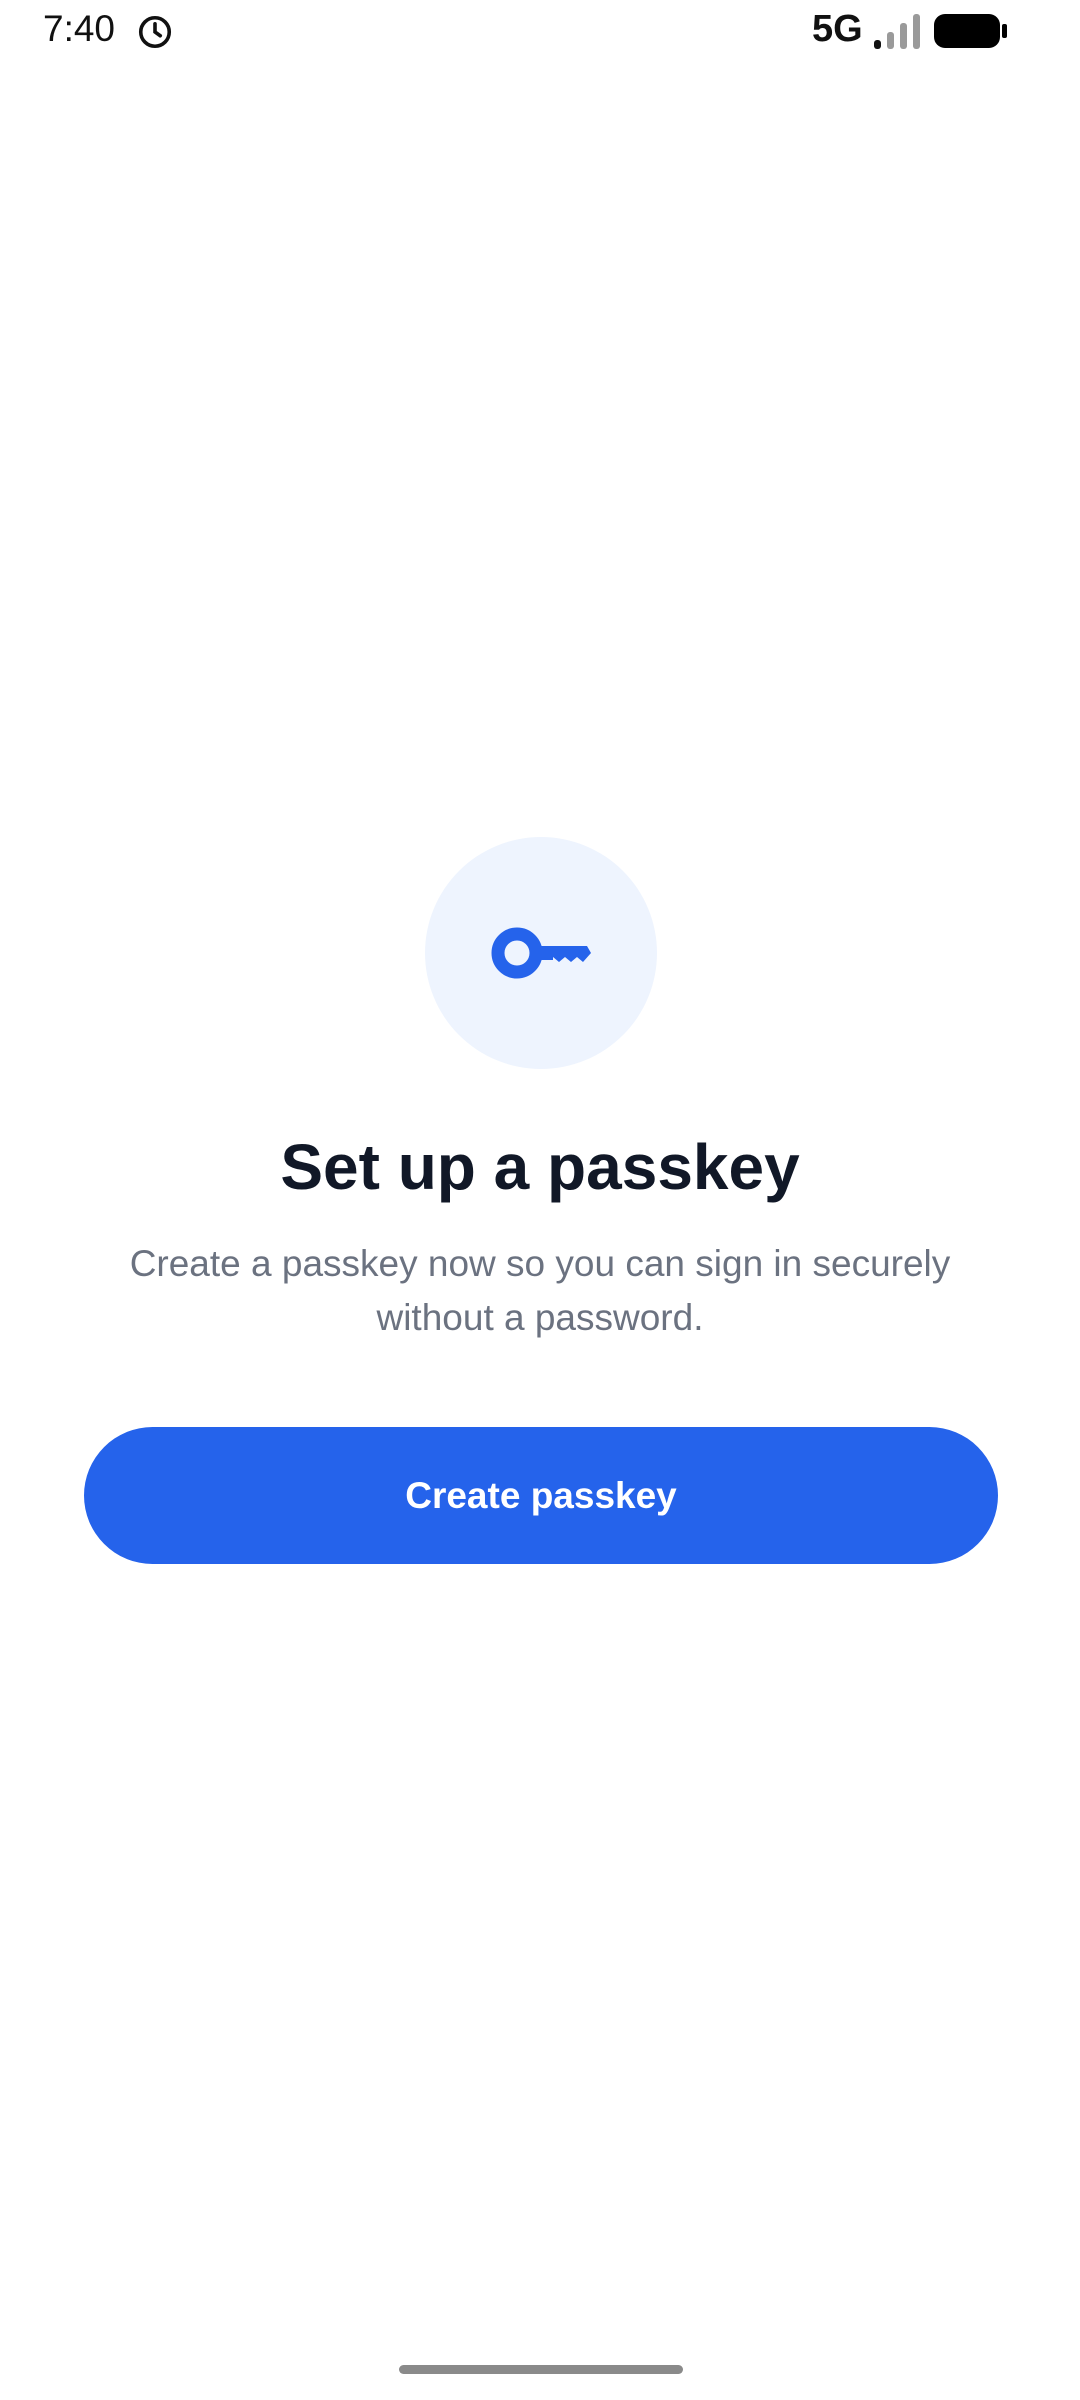 The height and width of the screenshot is (2400, 1080). What do you see at coordinates (155, 32) in the screenshot?
I see `alarm-icon` at bounding box center [155, 32].